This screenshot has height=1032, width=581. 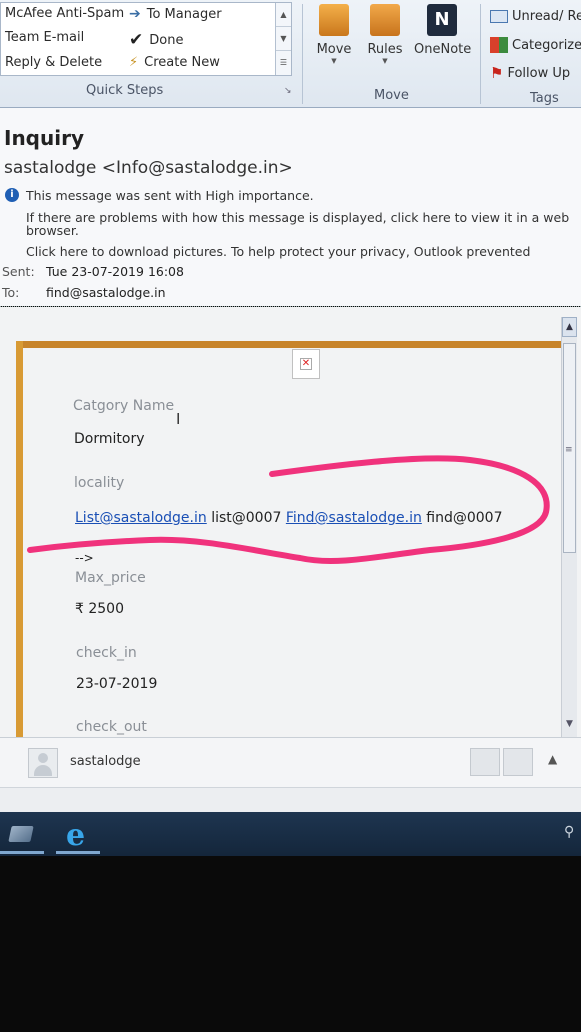 I want to click on envelope-icon, so click(x=499, y=16).